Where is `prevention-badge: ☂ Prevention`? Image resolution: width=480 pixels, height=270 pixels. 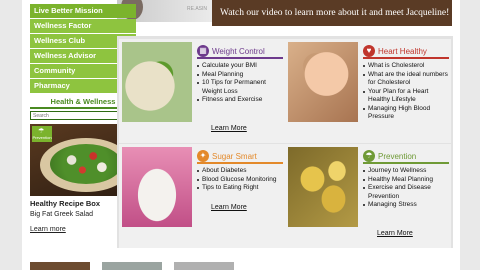 prevention-badge: ☂ Prevention is located at coordinates (42, 134).